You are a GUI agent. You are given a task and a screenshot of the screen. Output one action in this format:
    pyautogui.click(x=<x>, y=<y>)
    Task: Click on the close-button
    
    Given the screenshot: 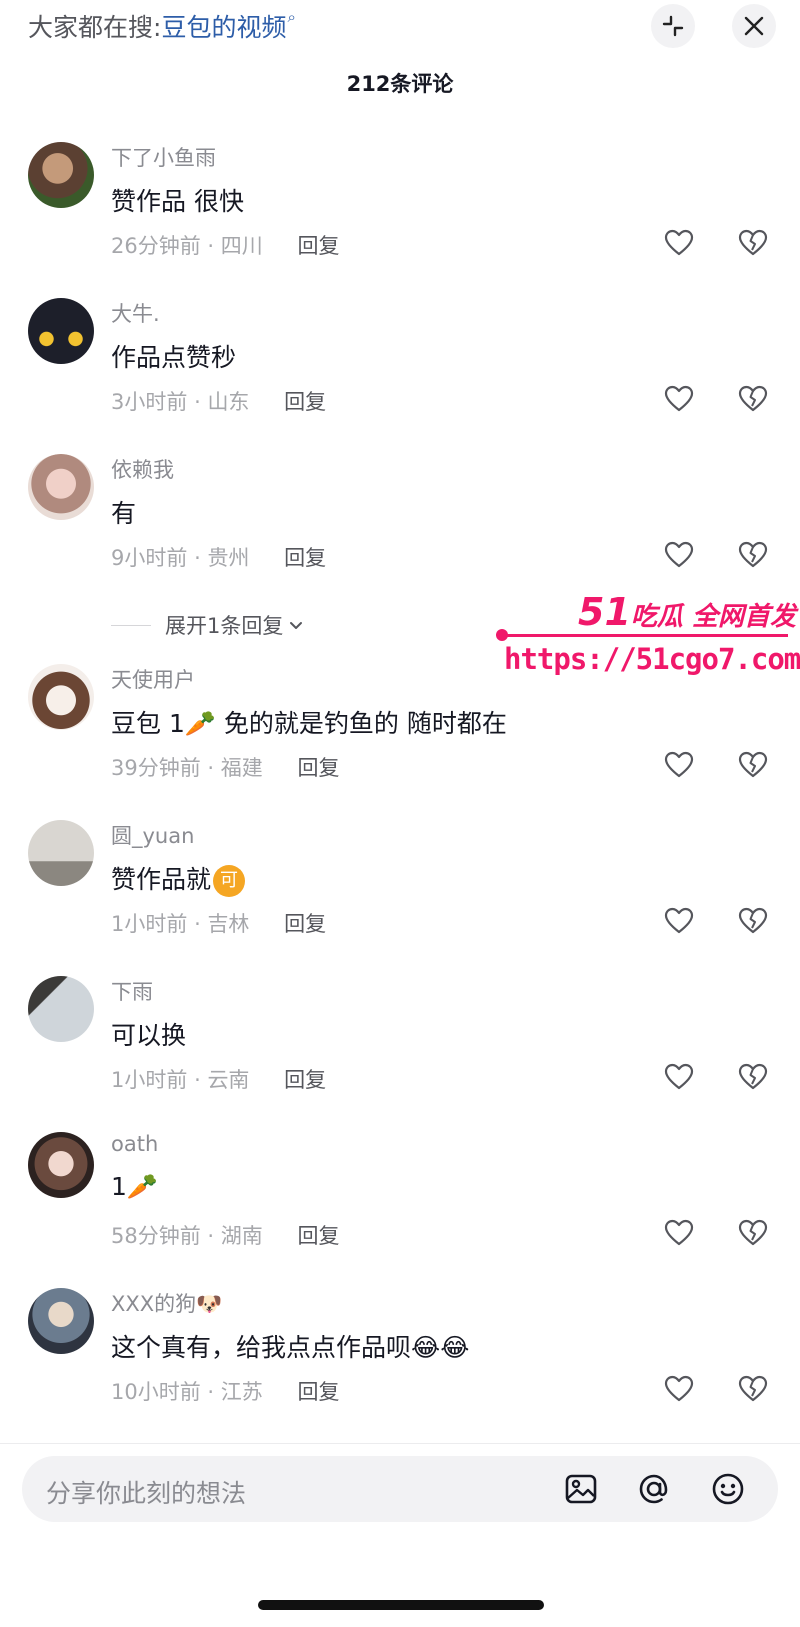 What is the action you would take?
    pyautogui.click(x=754, y=26)
    